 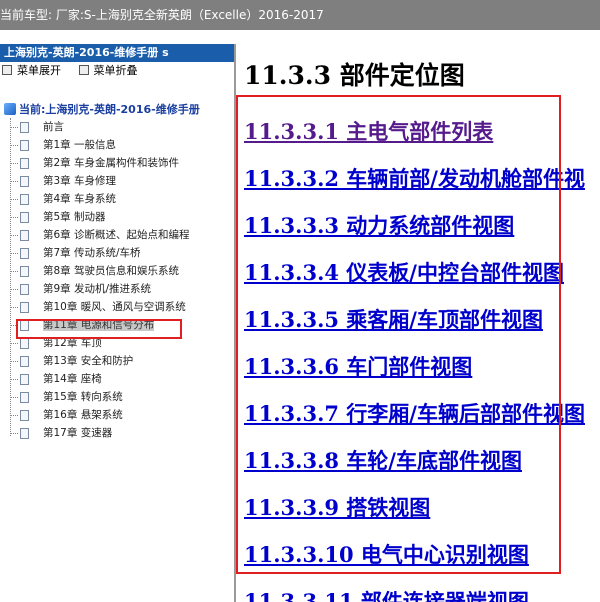 I want to click on sidebar-item: 第7章 传动系统/车桥, so click(x=75, y=253).